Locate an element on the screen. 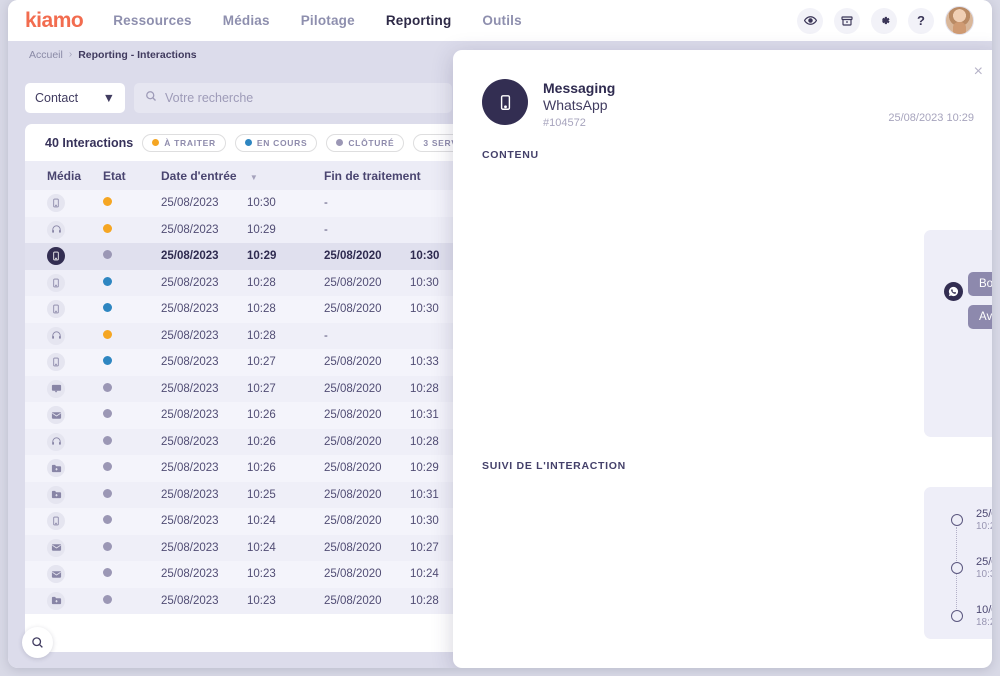 Image resolution: width=1000 pixels, height=676 pixels. timeline-section-title: SUIVI DE L'INTERACTION is located at coordinates (554, 466).